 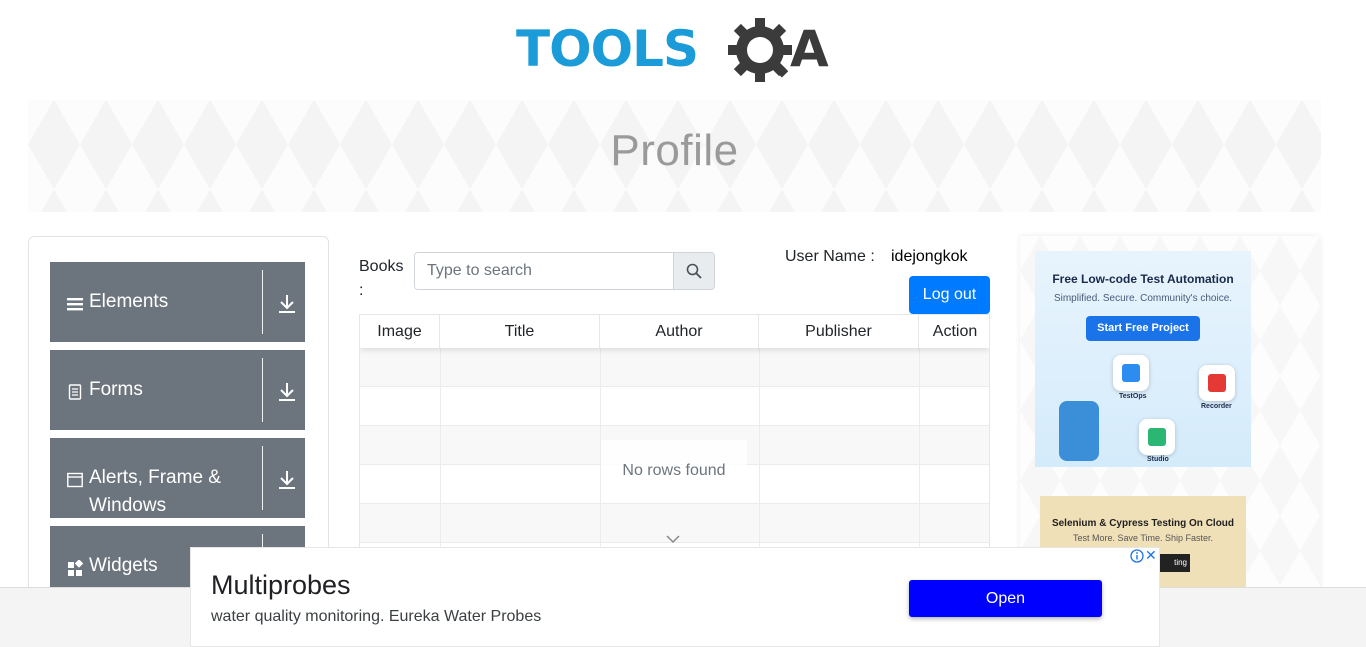 I want to click on search-button, so click(x=693, y=271).